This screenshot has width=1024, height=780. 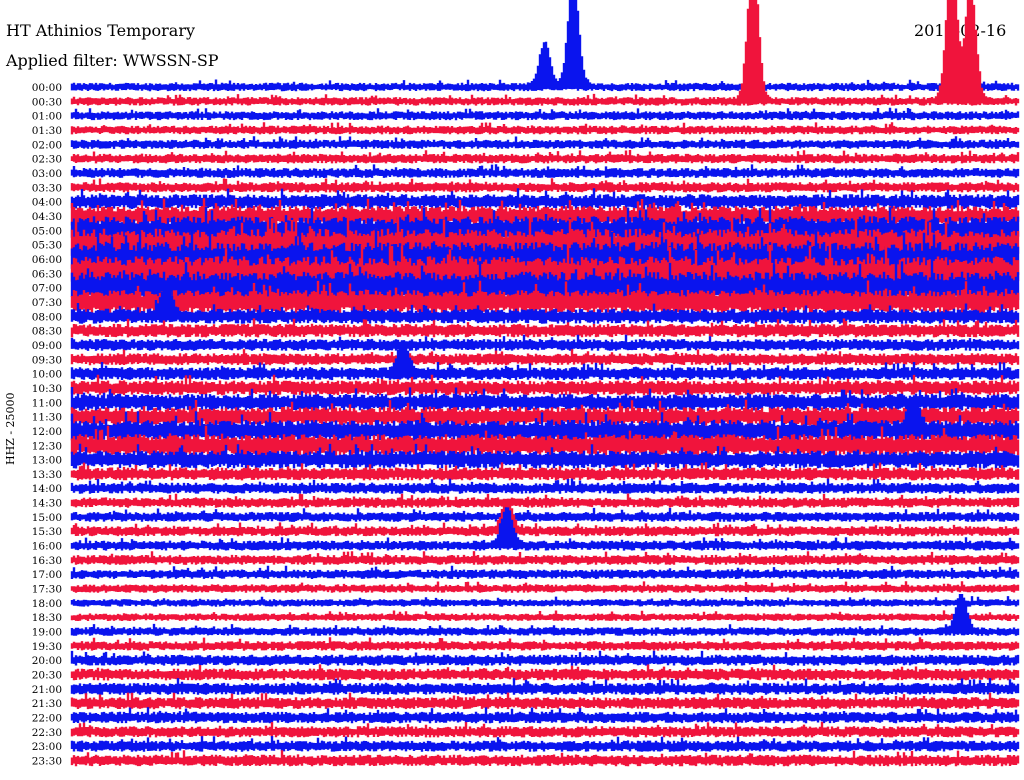 I want to click on trace-20:00, so click(x=545, y=658).